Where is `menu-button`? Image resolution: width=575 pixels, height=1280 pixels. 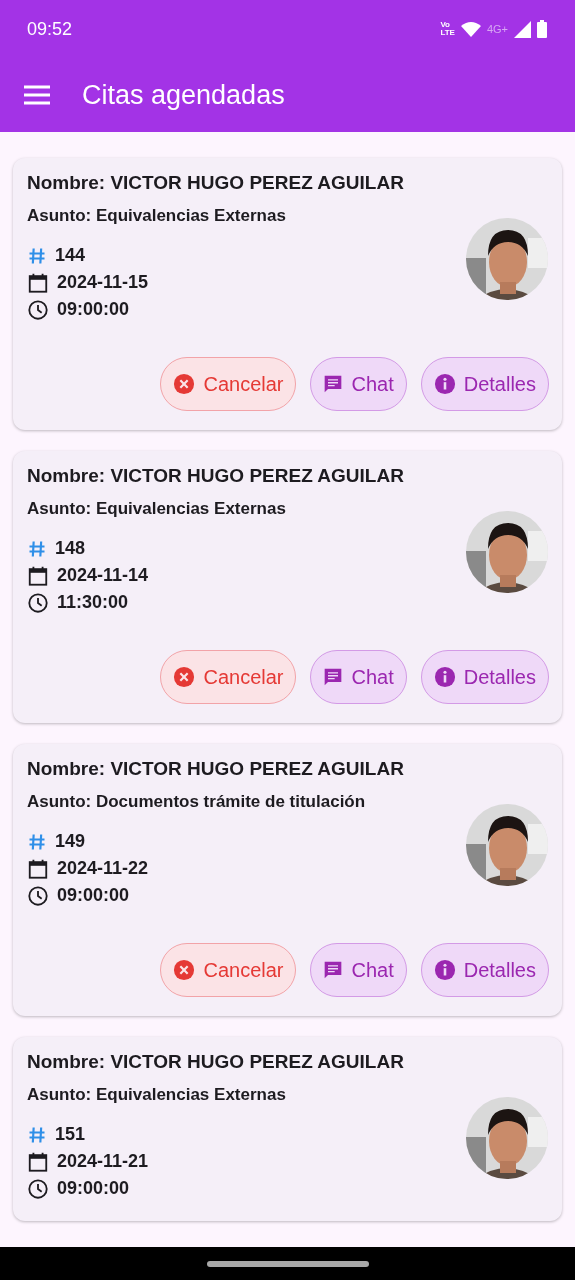 menu-button is located at coordinates (37, 95).